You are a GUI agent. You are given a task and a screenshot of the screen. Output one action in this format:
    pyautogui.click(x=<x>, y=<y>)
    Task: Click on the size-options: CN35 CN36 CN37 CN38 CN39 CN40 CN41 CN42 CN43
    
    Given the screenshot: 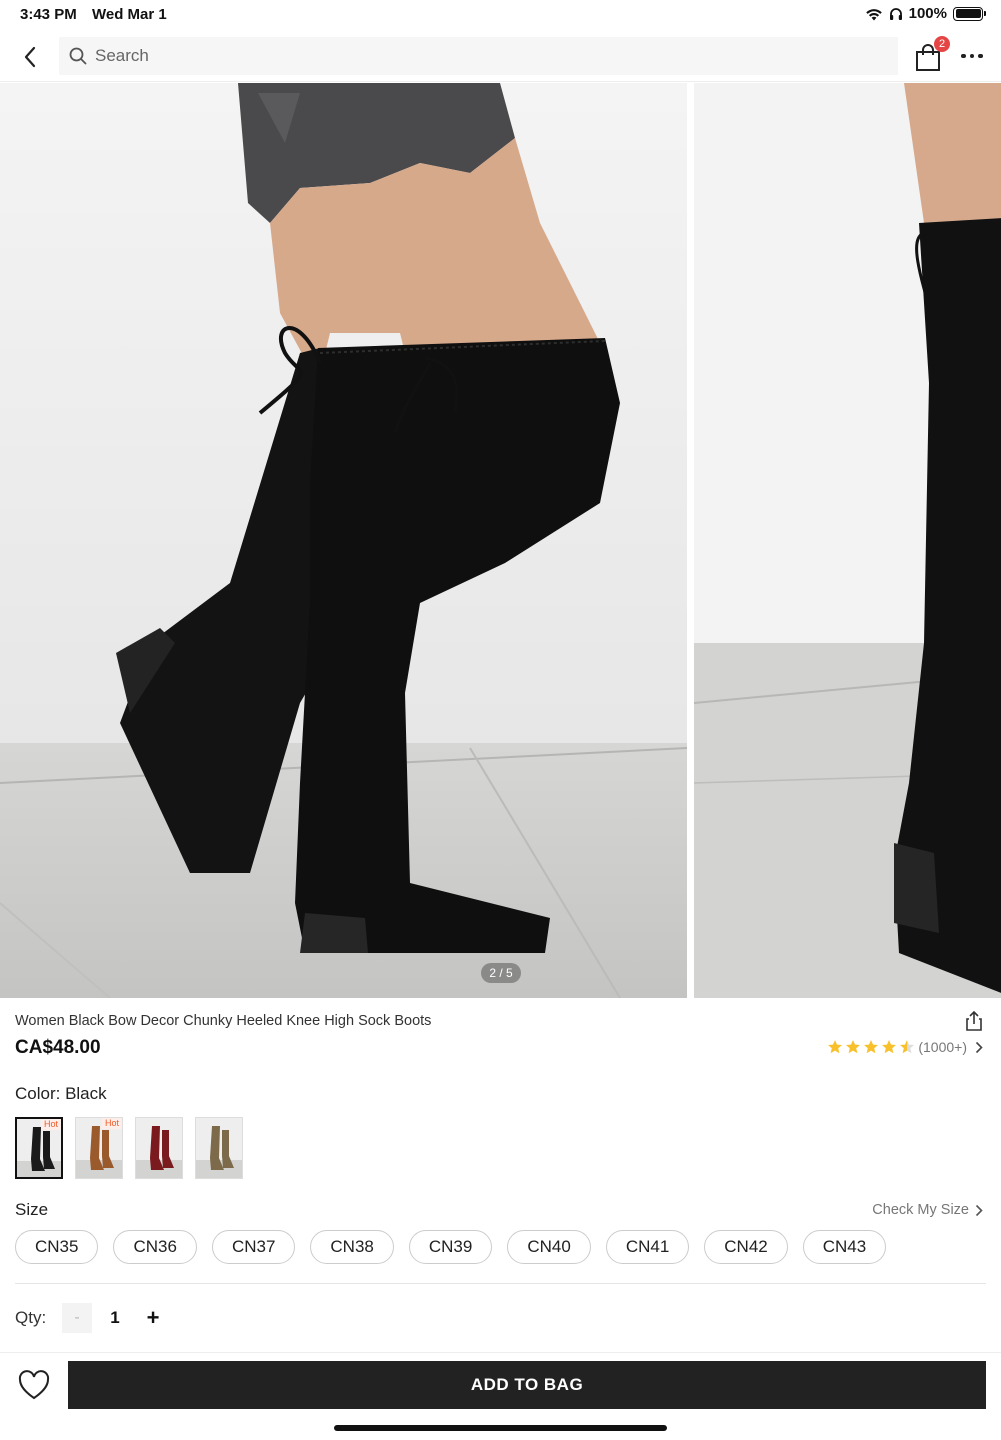 What is the action you would take?
    pyautogui.click(x=451, y=1247)
    